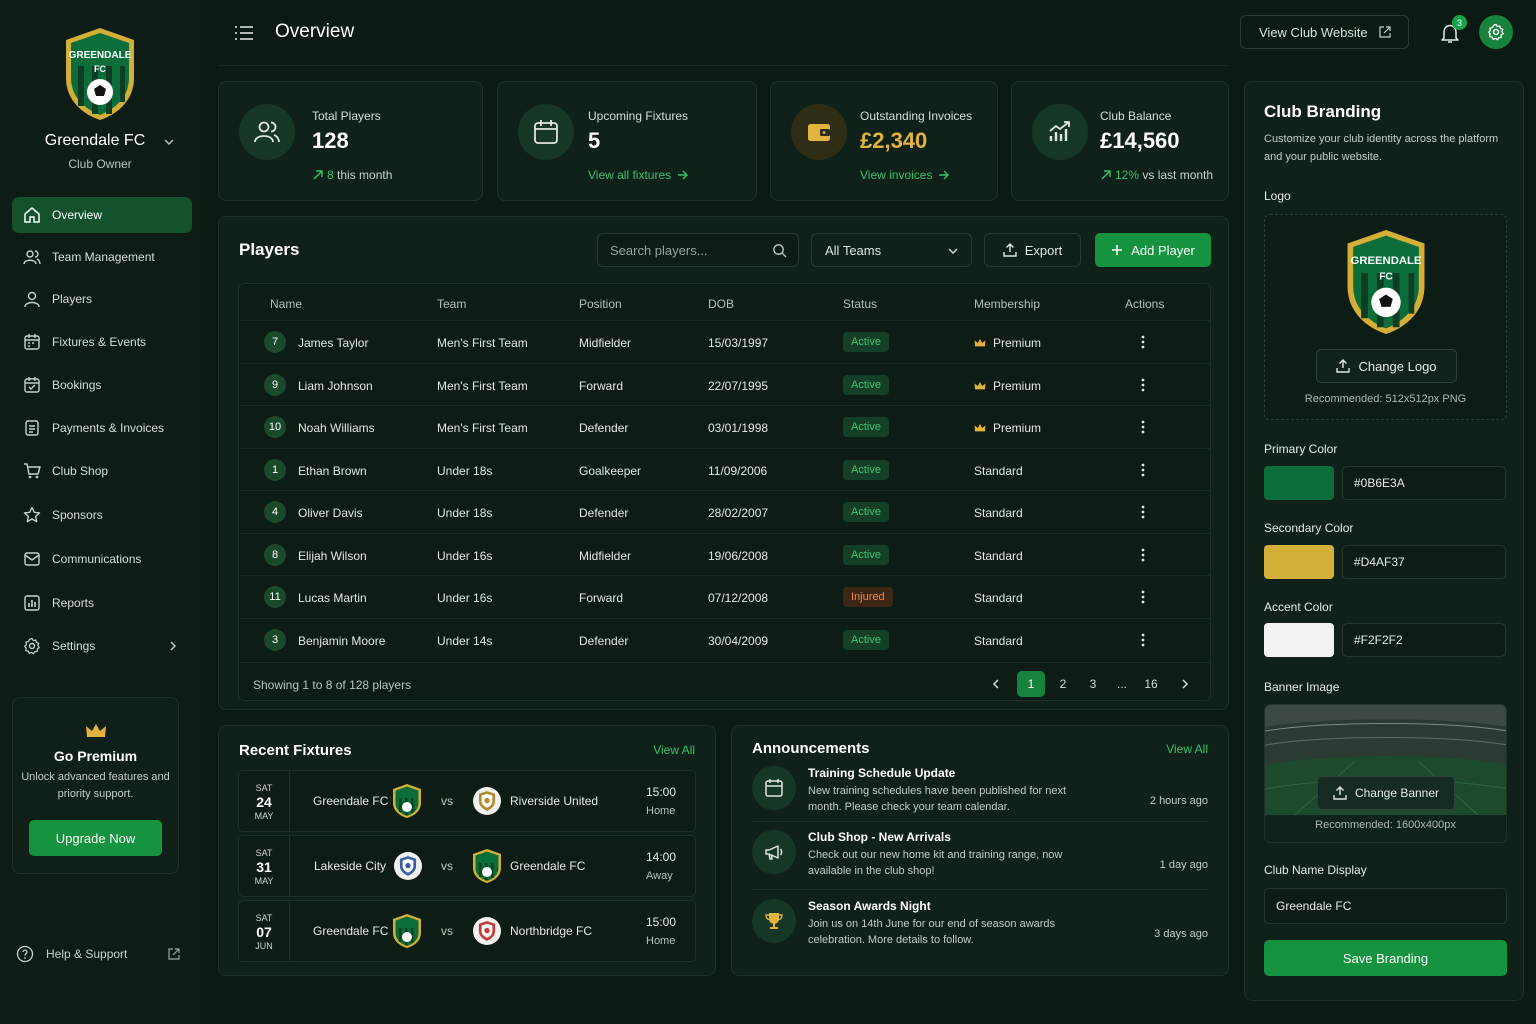 The height and width of the screenshot is (1024, 1536). Describe the element at coordinates (554, 801) in the screenshot. I see `away-team: Riverside United` at that location.